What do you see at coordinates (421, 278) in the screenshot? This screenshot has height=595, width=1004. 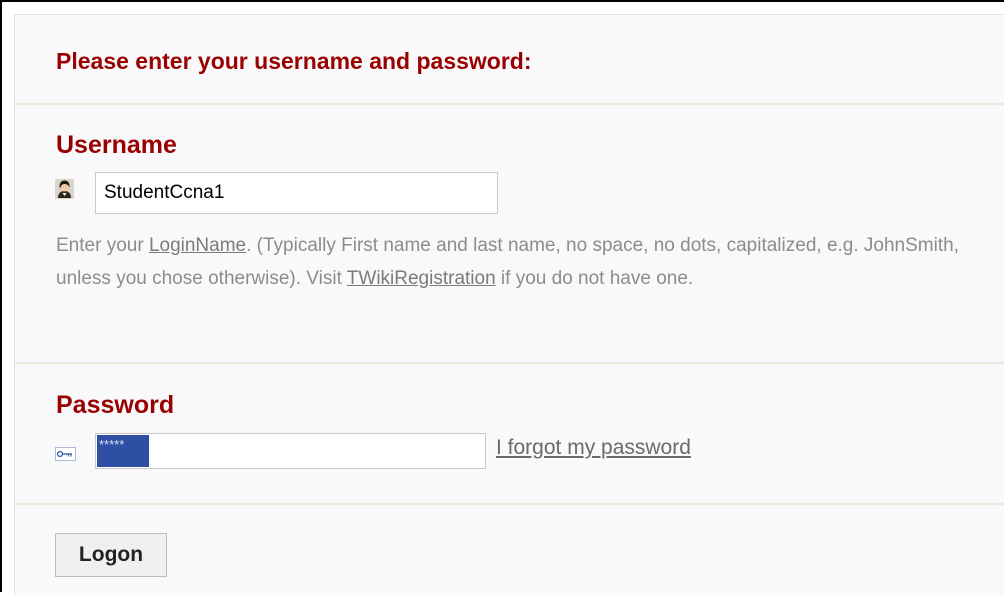 I see `twiki-registration-link: TWikiRegistration` at bounding box center [421, 278].